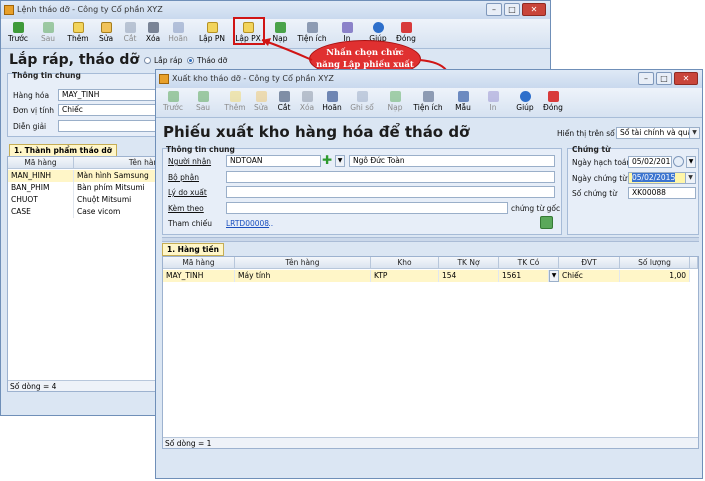  Describe the element at coordinates (367, 208) in the screenshot. I see `attachment-field` at that location.